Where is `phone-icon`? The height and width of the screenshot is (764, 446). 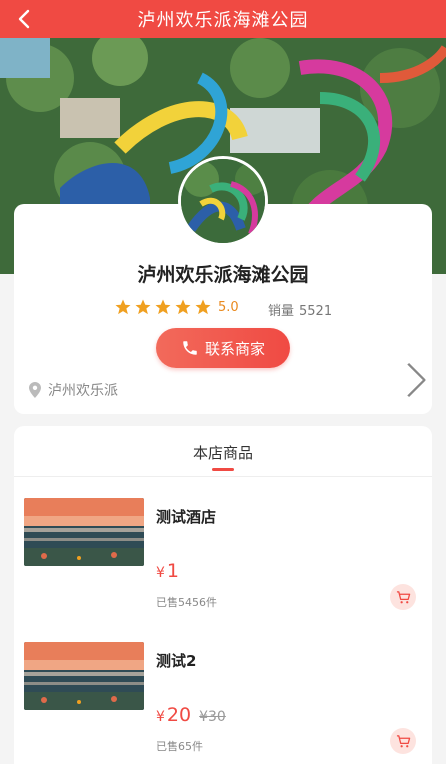 phone-icon is located at coordinates (190, 348).